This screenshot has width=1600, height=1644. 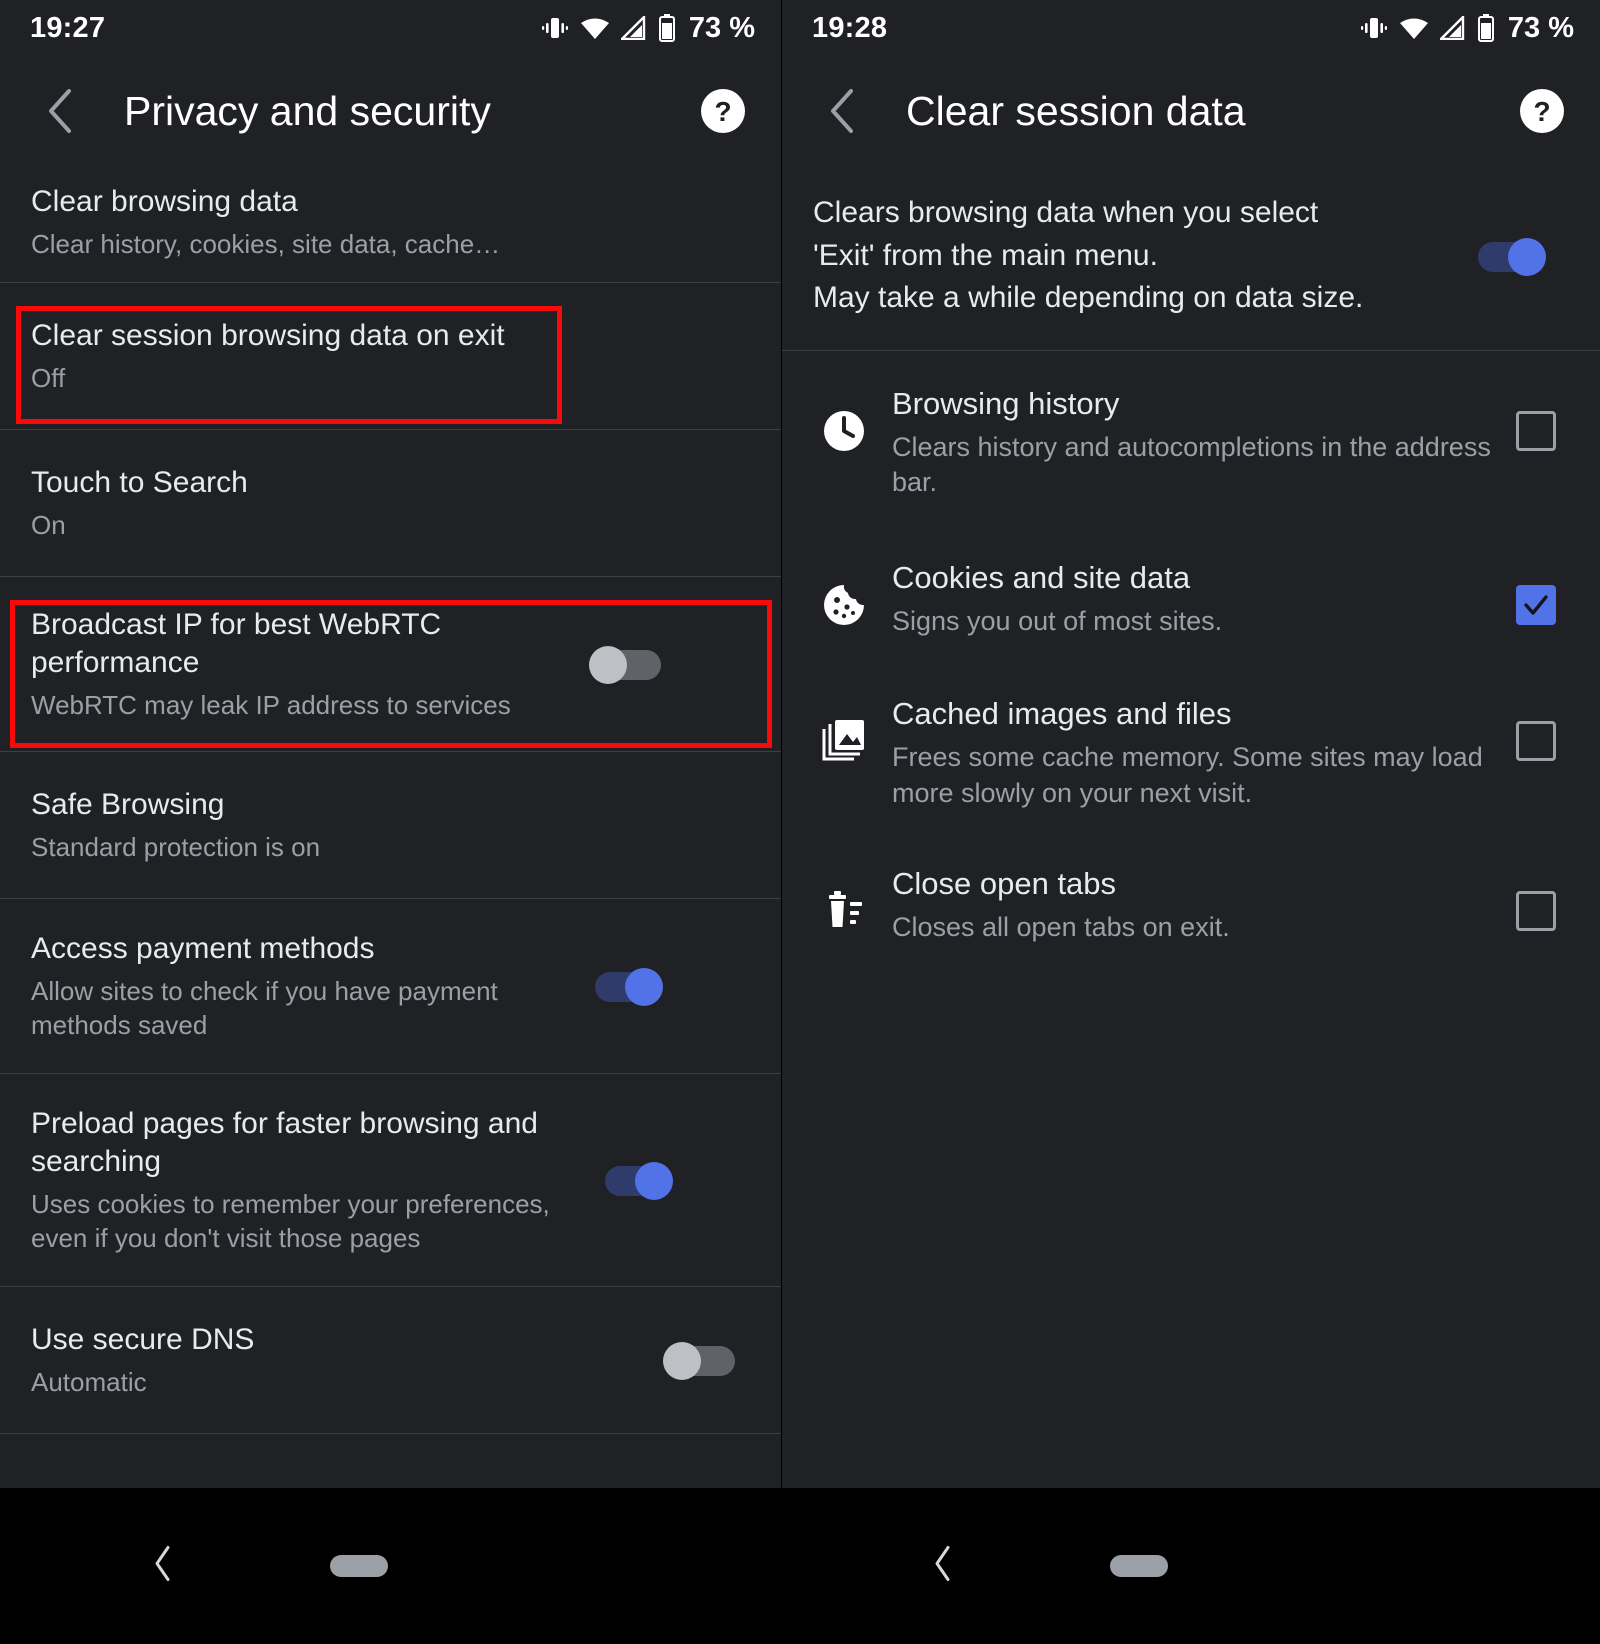 What do you see at coordinates (390, 503) in the screenshot?
I see `list-item: Touch to Search On` at bounding box center [390, 503].